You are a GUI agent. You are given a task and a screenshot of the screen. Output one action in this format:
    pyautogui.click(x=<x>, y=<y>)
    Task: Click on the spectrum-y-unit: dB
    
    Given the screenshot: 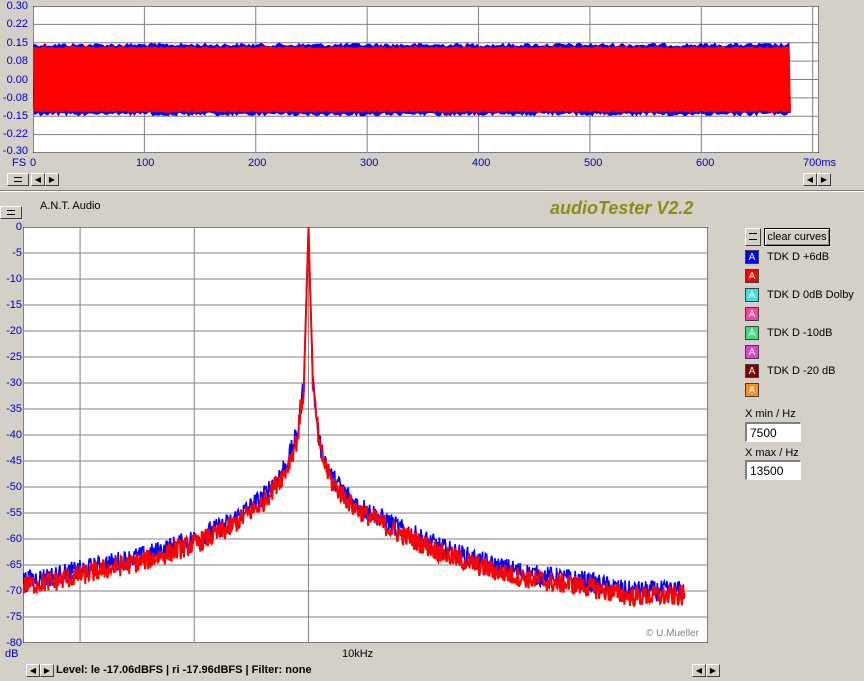 What is the action you would take?
    pyautogui.click(x=12, y=654)
    